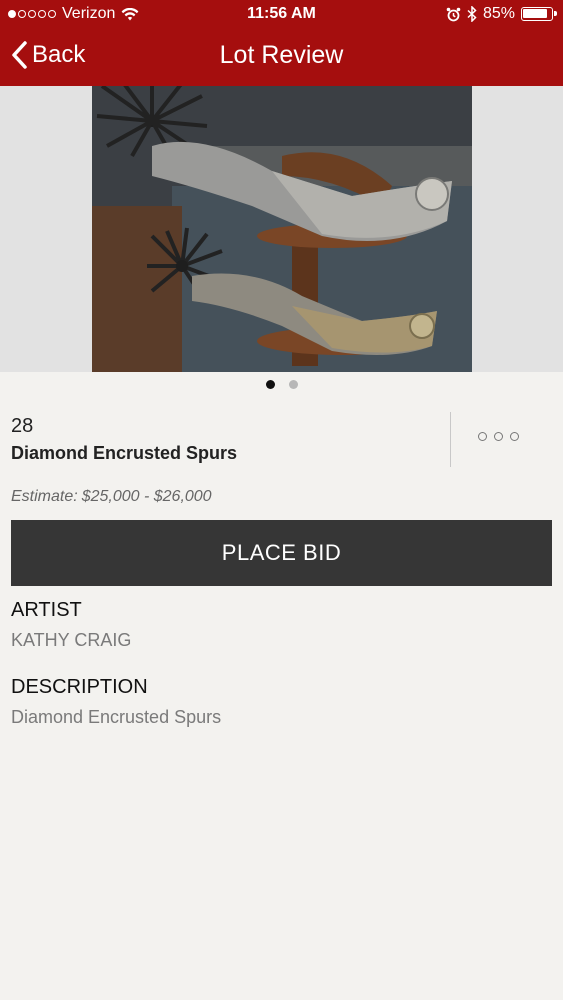  I want to click on divider, so click(450, 439).